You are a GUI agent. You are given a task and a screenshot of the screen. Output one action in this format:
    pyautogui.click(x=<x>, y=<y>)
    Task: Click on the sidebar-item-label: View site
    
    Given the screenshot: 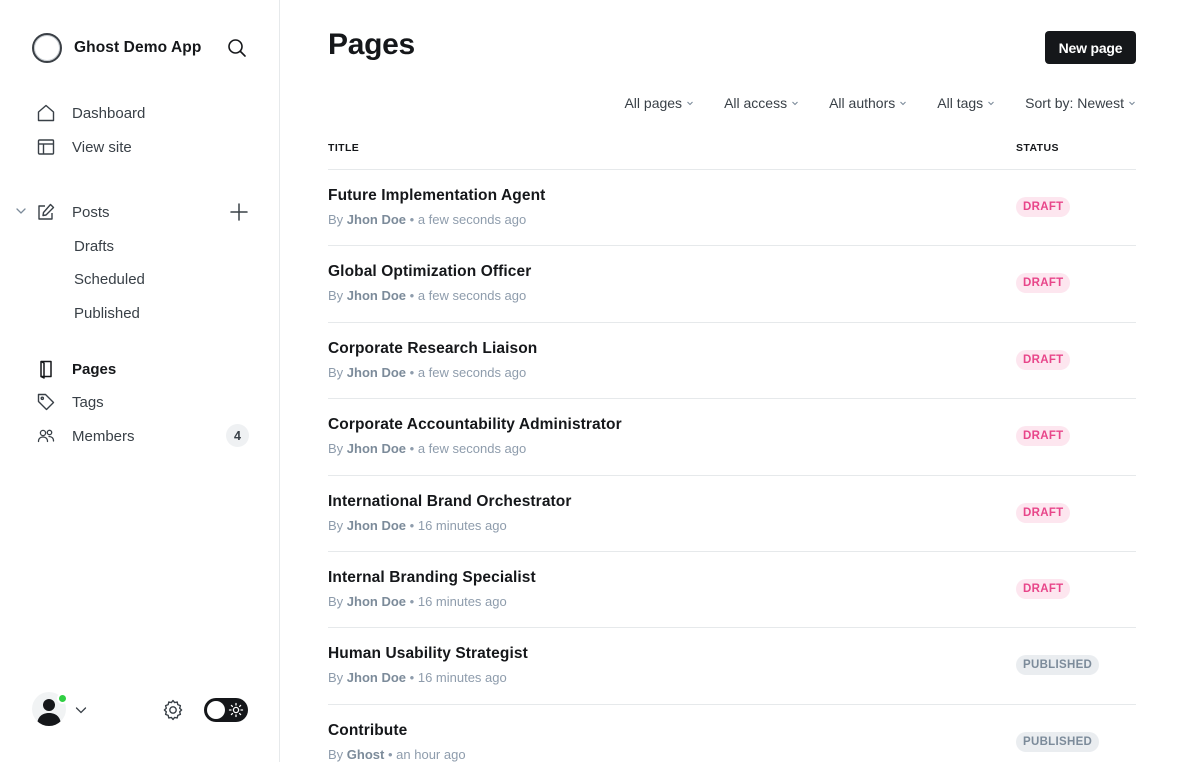 What is the action you would take?
    pyautogui.click(x=102, y=147)
    